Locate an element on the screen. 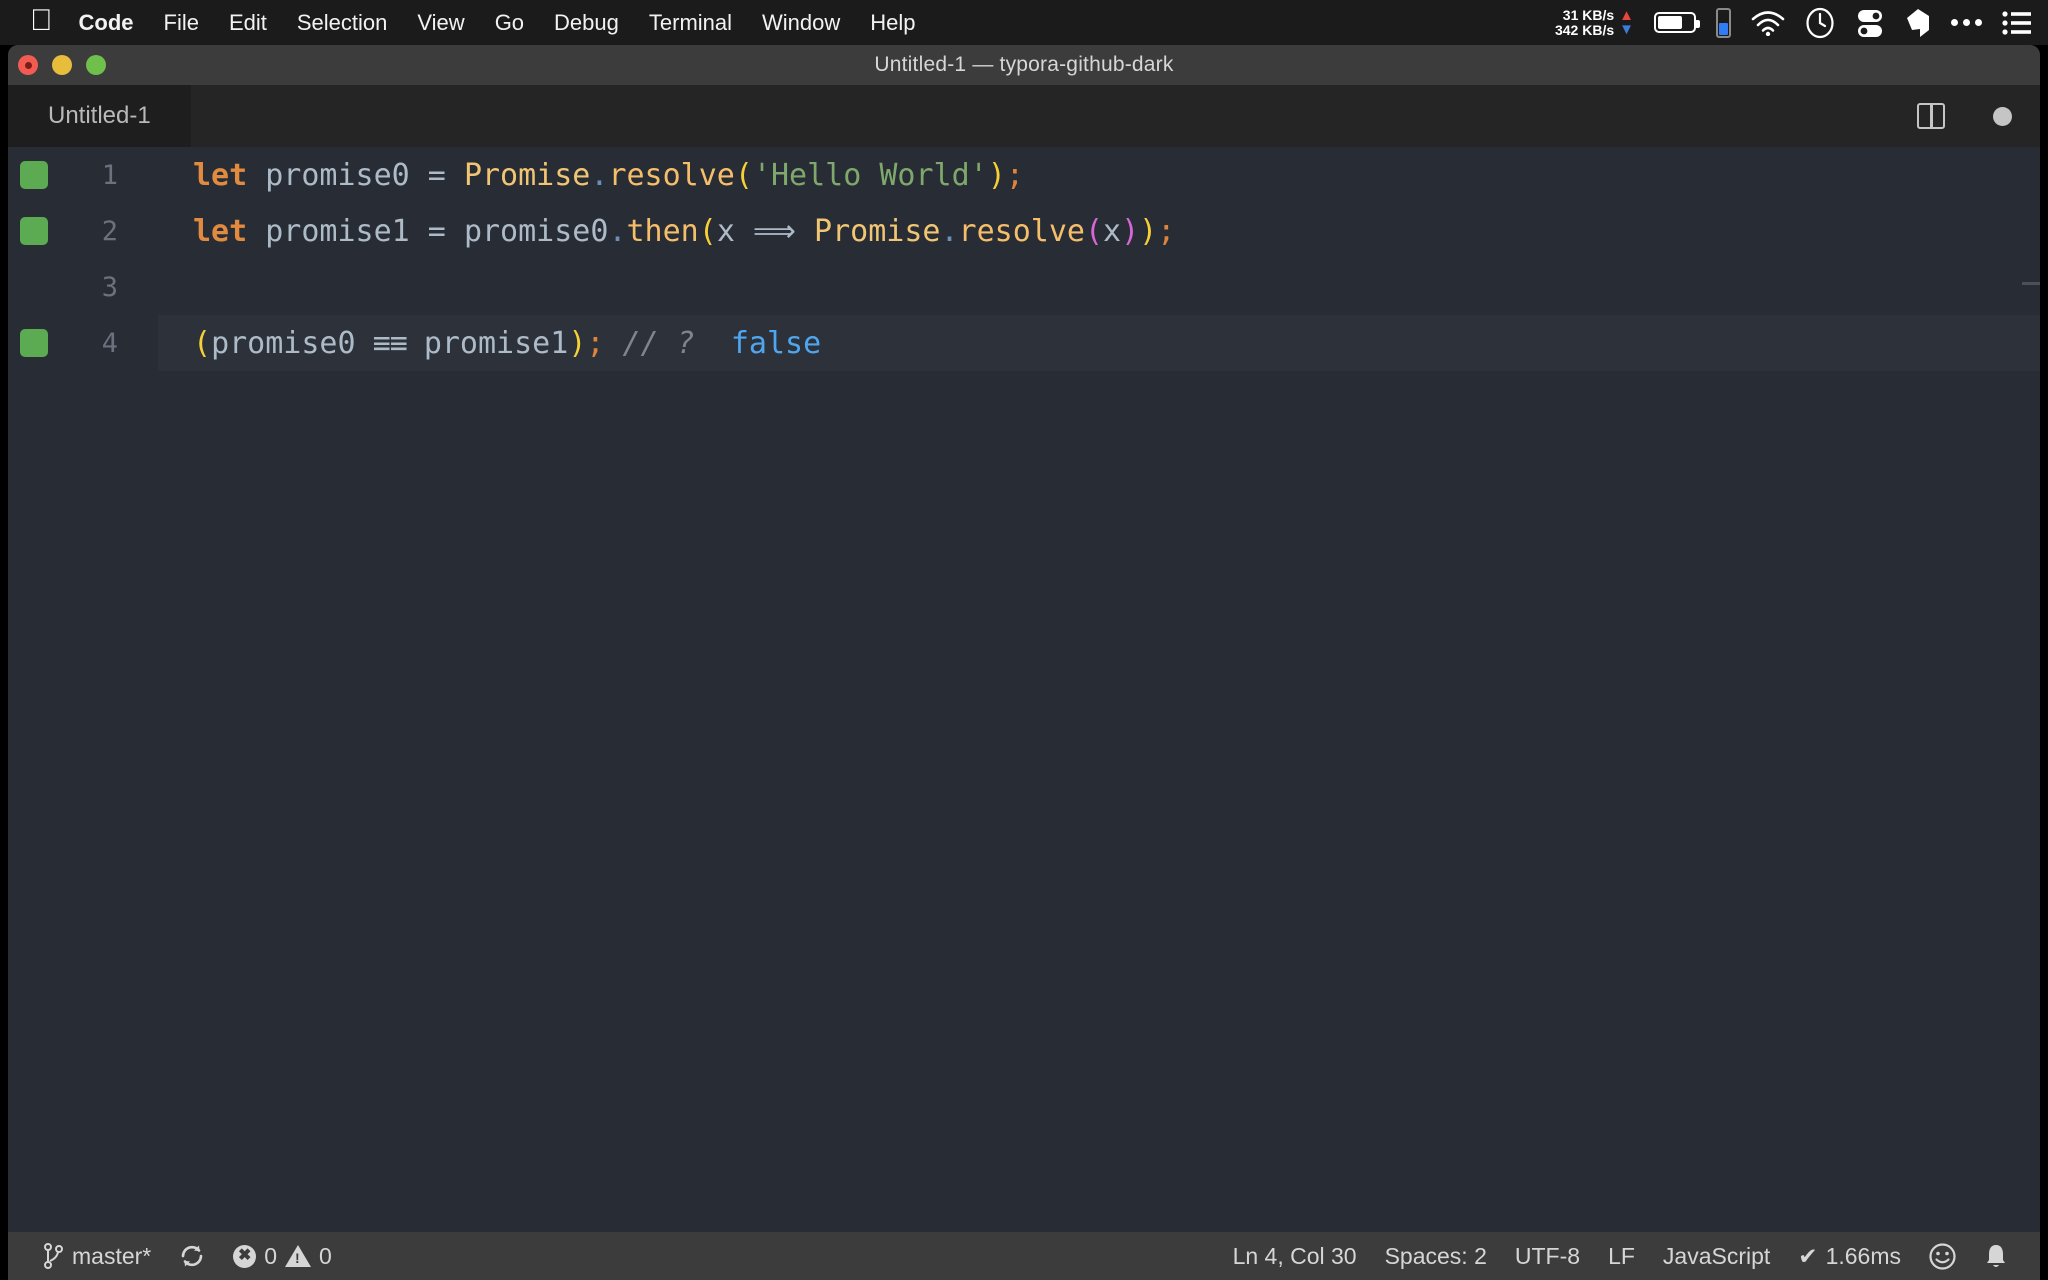 Image resolution: width=2048 pixels, height=1280 pixels. editor-scrollbar is located at coordinates (2031, 283).